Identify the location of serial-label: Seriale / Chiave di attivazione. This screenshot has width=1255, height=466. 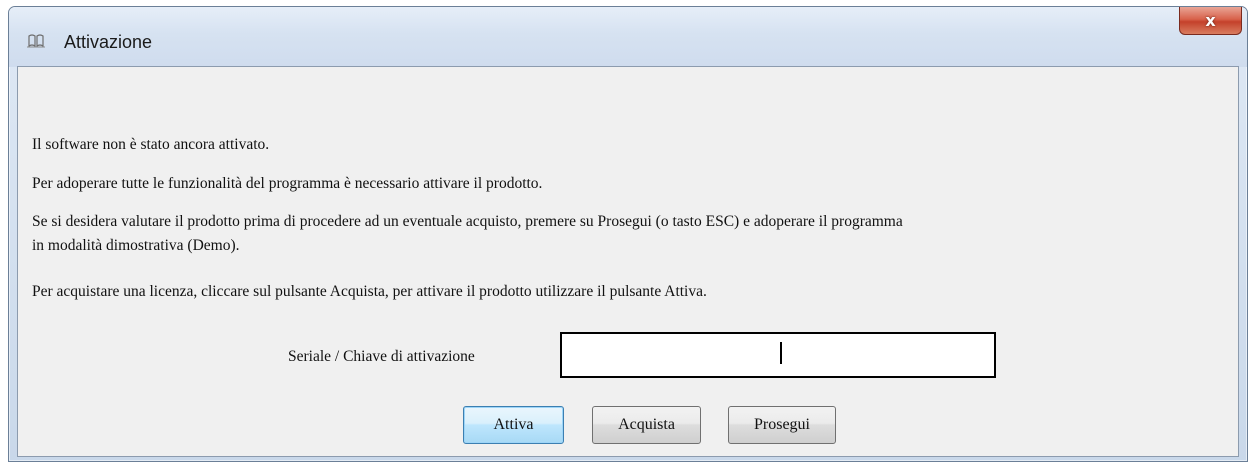
(381, 356).